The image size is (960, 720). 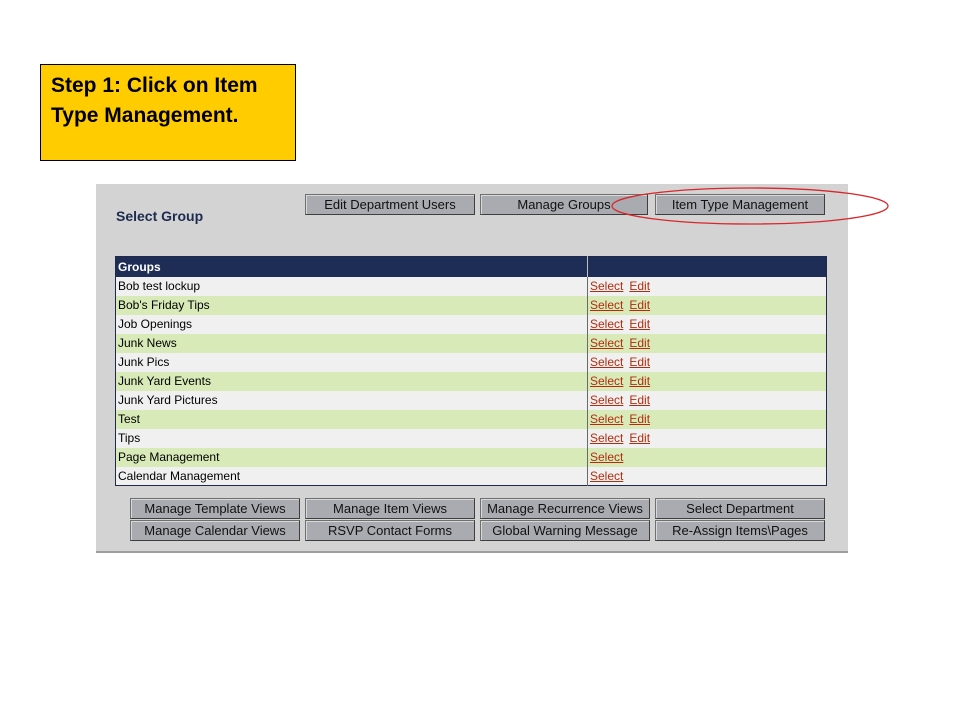 What do you see at coordinates (351, 400) in the screenshot?
I see `group-name-cell: Junk Yard Pictures` at bounding box center [351, 400].